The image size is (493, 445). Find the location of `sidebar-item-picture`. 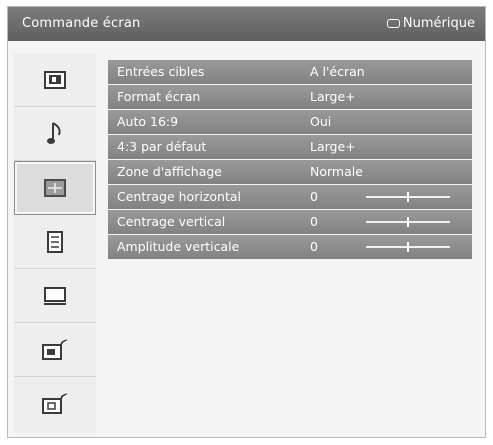

sidebar-item-picture is located at coordinates (55, 80).